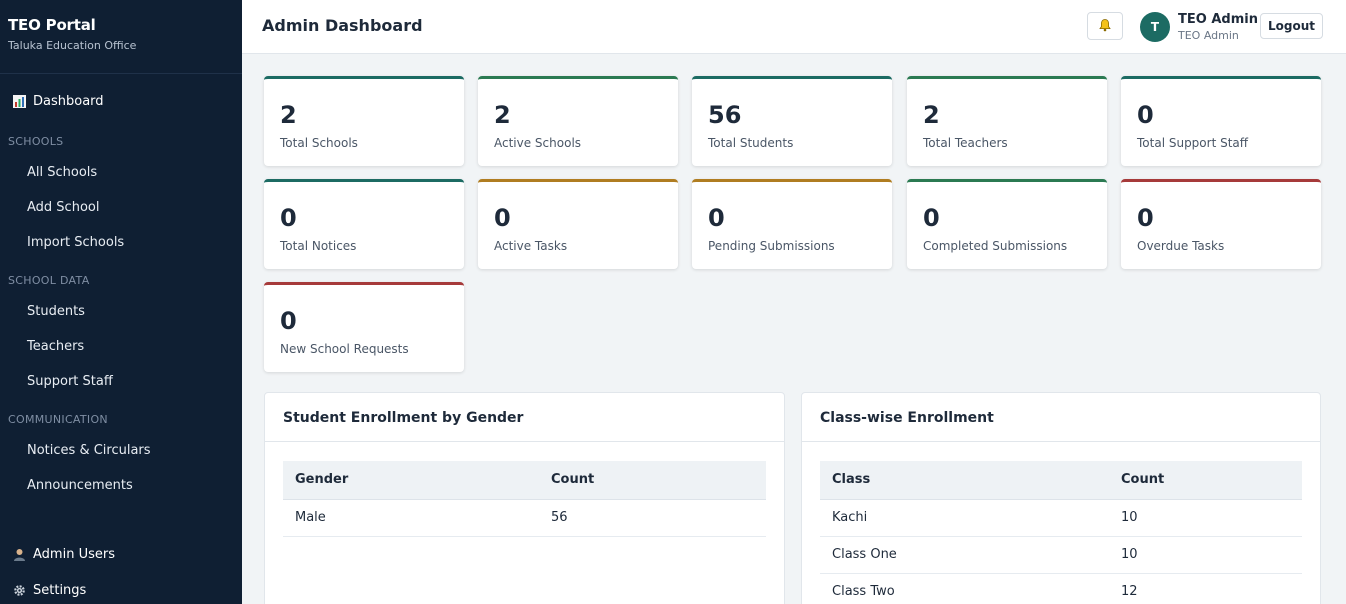 This screenshot has height=604, width=1346. What do you see at coordinates (56, 311) in the screenshot?
I see `sidebar-item-students: Students` at bounding box center [56, 311].